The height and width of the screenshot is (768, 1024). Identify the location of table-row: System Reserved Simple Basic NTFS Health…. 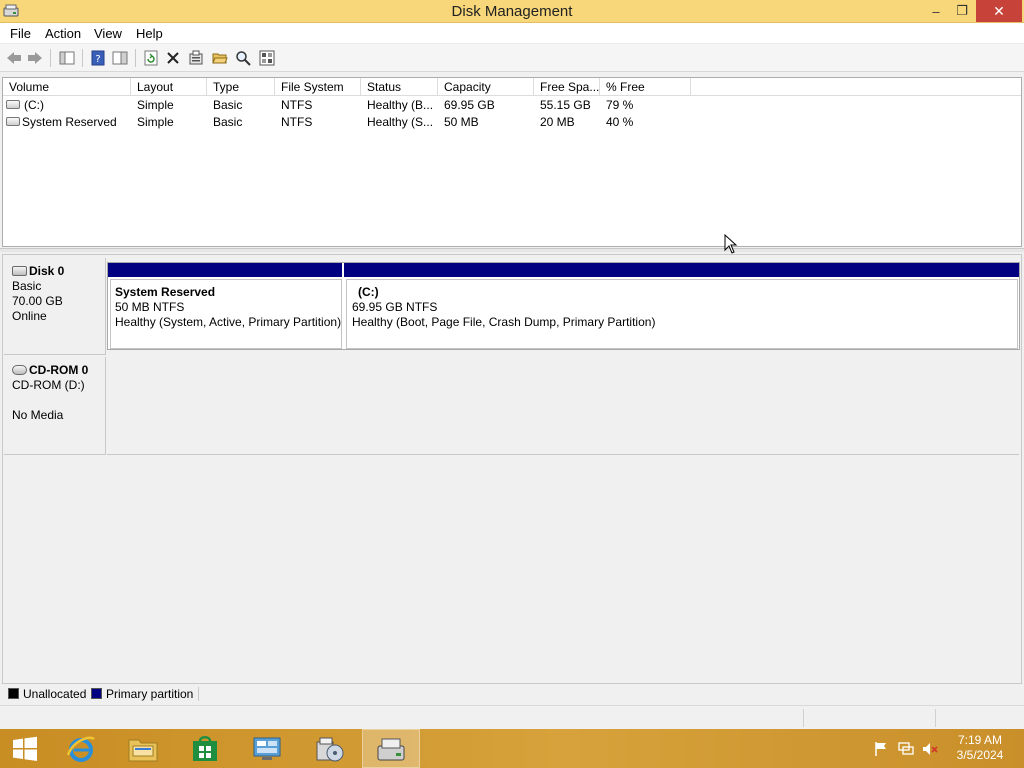
(512, 122).